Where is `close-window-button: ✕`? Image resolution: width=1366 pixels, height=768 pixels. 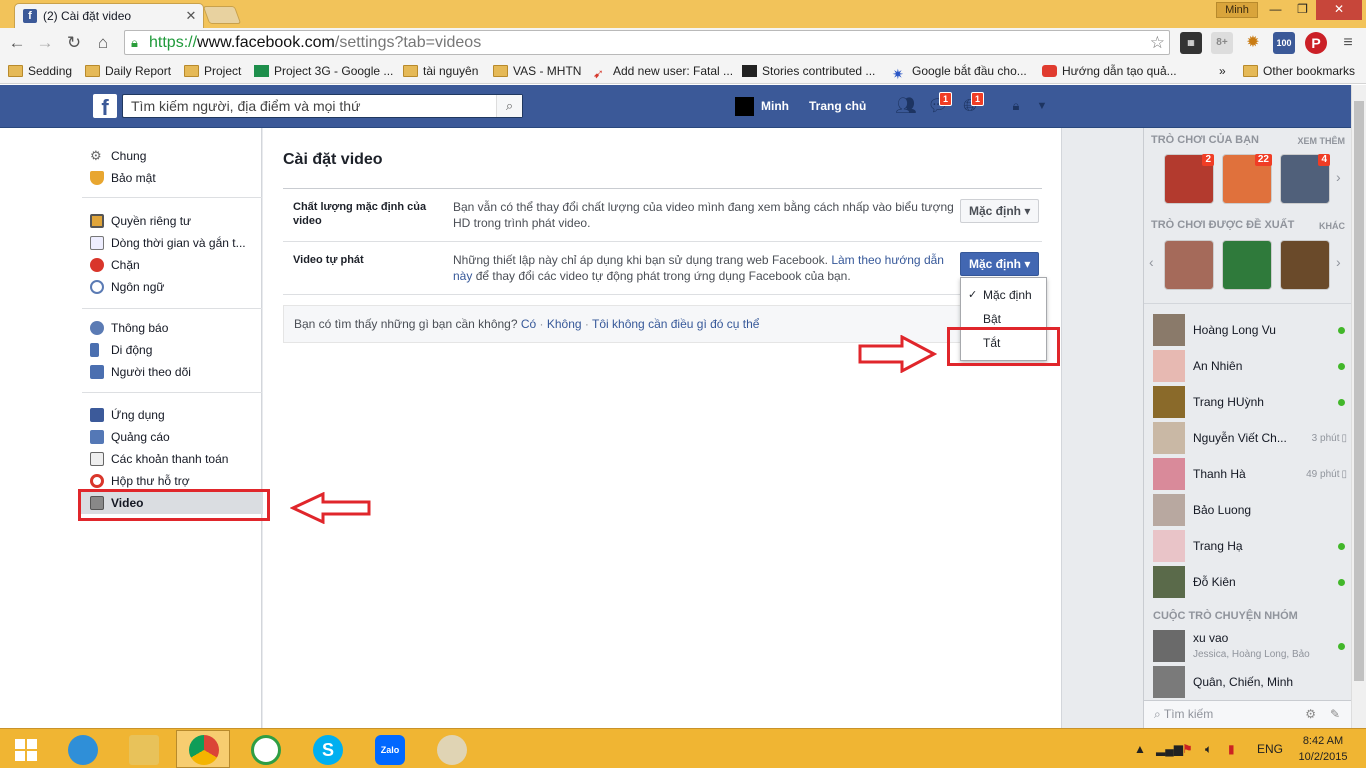 close-window-button: ✕ is located at coordinates (1339, 10).